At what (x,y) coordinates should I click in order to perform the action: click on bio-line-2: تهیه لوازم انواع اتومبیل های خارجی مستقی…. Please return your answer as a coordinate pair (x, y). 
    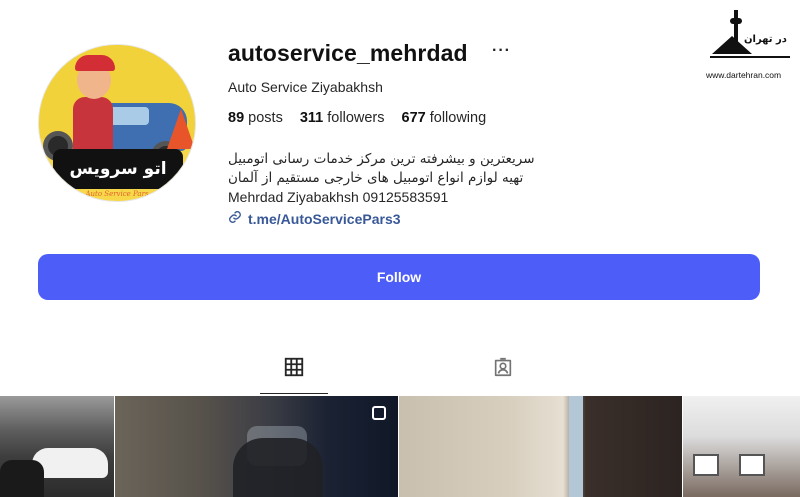
    Looking at the image, I should click on (376, 178).